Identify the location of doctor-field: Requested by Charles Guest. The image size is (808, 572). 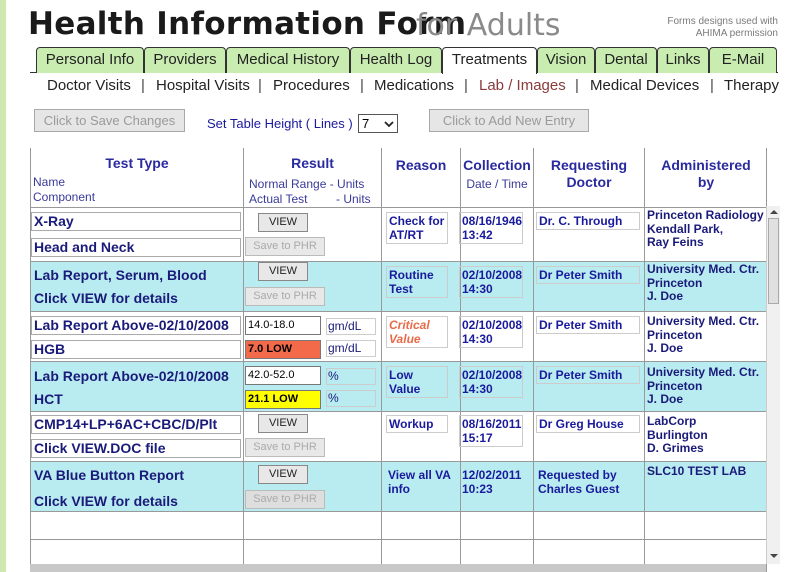
(590, 482).